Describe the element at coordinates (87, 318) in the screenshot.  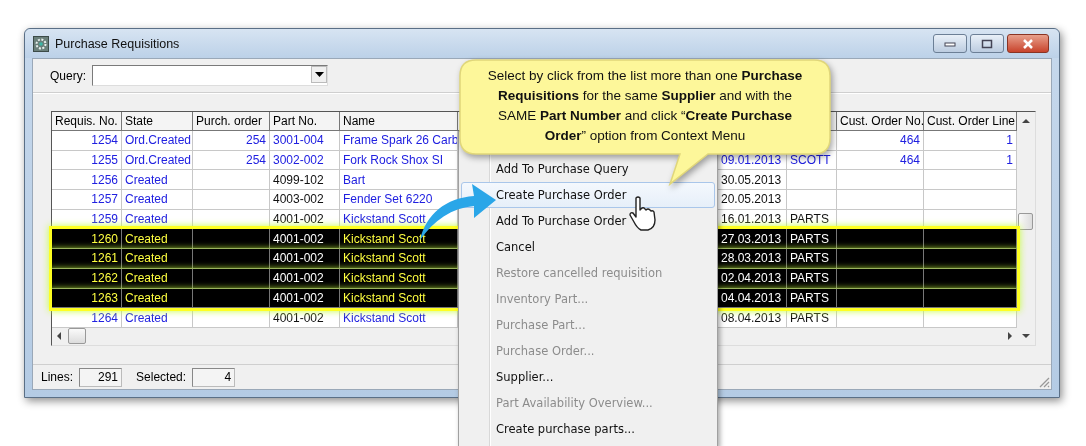
I see `table-cell: 1264` at that location.